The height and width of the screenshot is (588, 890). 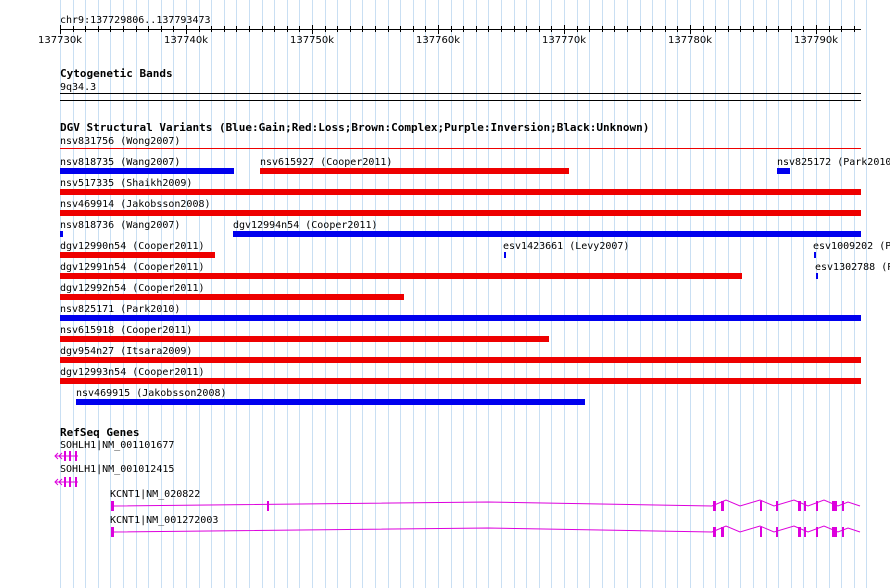 What do you see at coordinates (120, 162) in the screenshot?
I see `feature-label: nsv818735 (Wang2007)` at bounding box center [120, 162].